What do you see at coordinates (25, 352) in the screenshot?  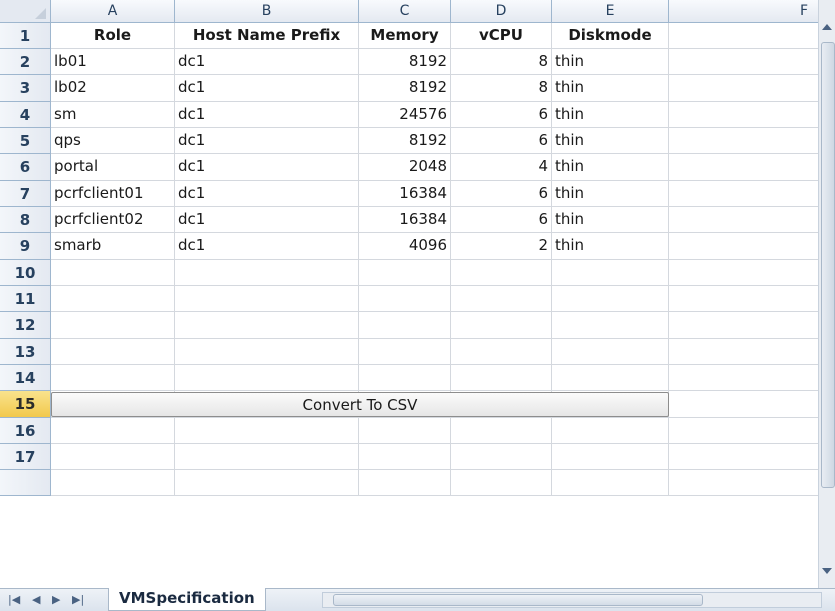 I see `row-header-13: 13` at bounding box center [25, 352].